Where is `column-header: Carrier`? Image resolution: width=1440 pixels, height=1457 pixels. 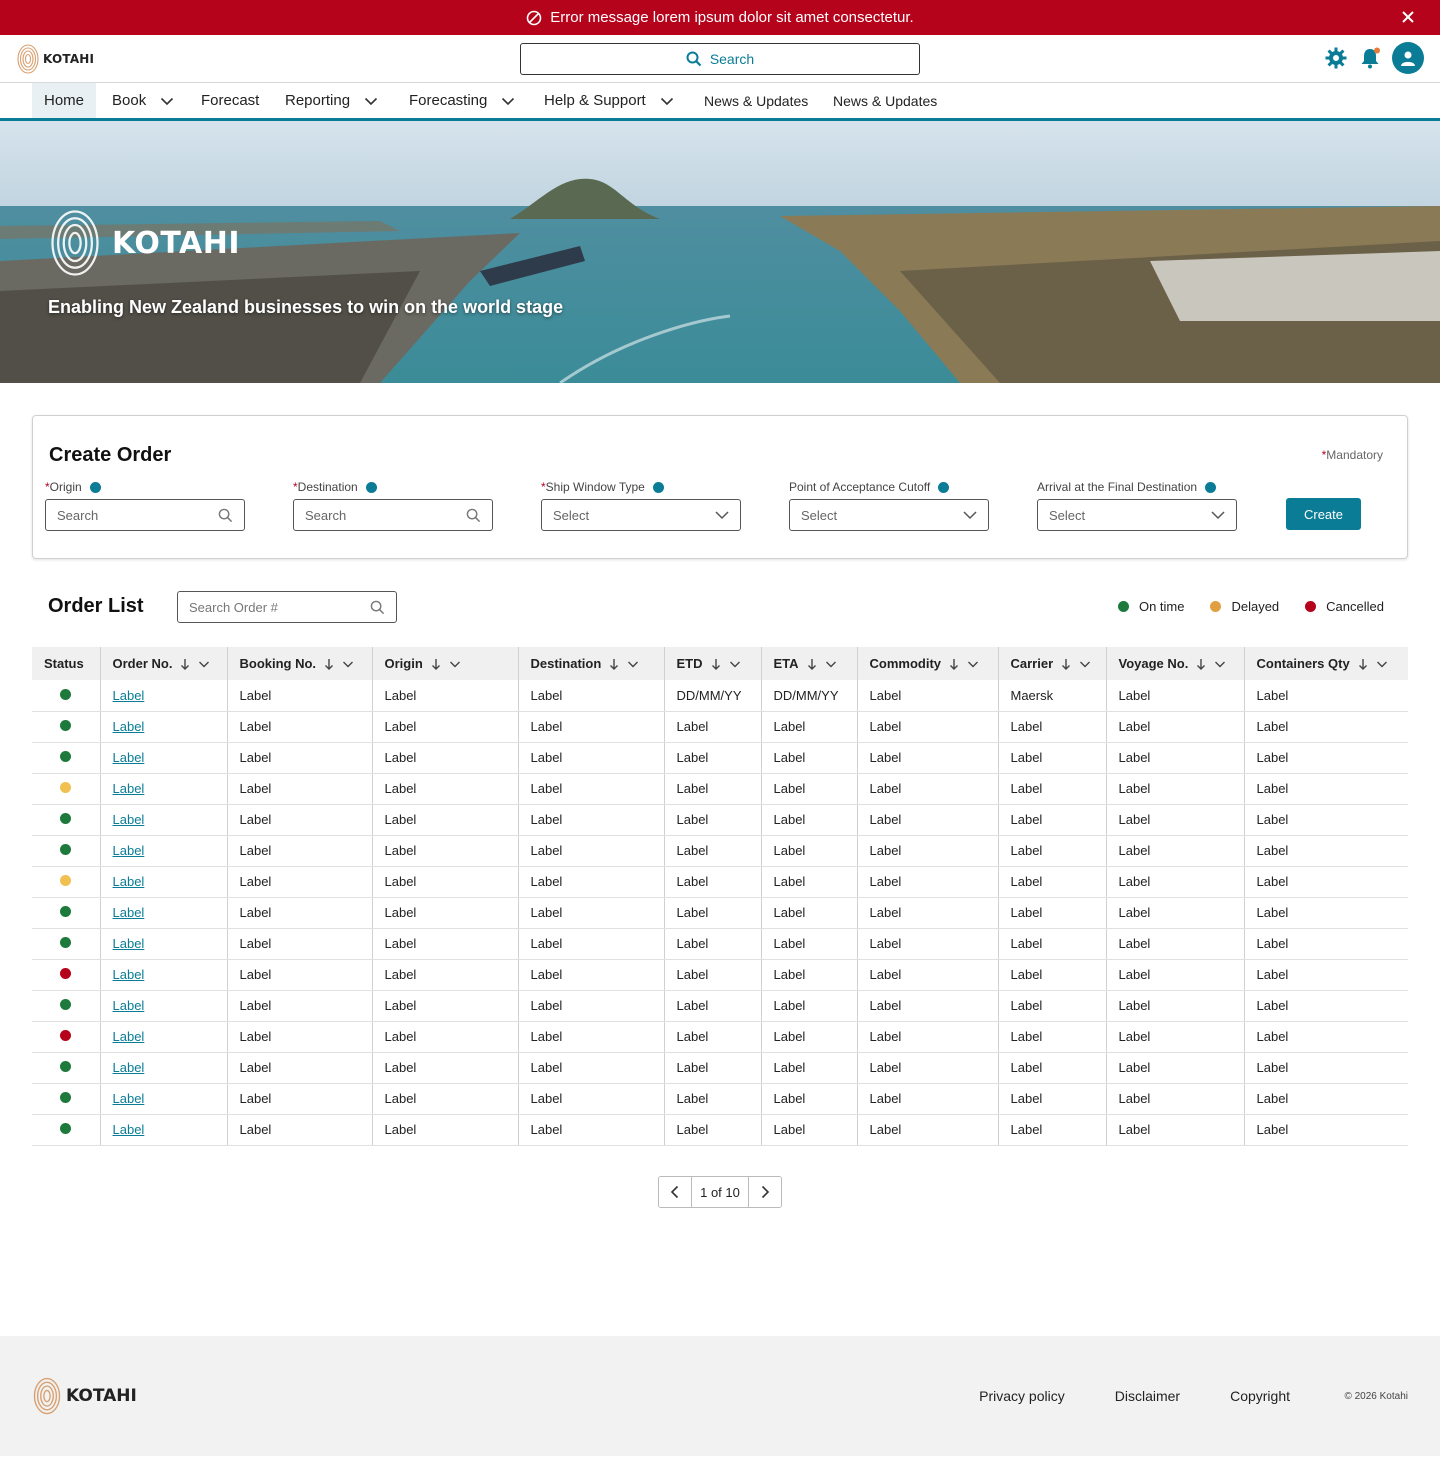
column-header: Carrier is located at coordinates (1052, 663).